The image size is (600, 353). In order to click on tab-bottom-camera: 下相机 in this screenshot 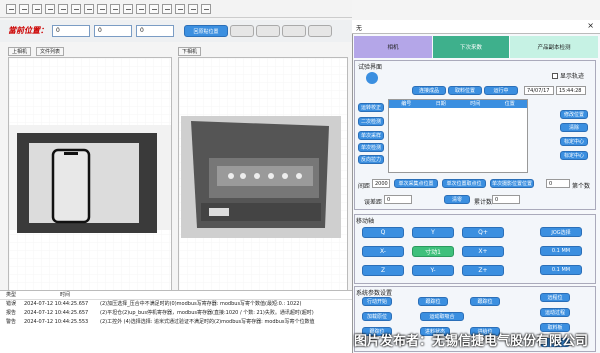, I will do `click(190, 51)`.